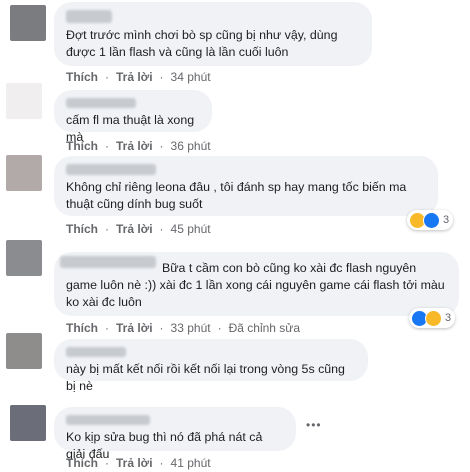 This screenshot has height=472, width=470. I want to click on comment-actions: Thích · Trả lời · 36 phút, so click(138, 146).